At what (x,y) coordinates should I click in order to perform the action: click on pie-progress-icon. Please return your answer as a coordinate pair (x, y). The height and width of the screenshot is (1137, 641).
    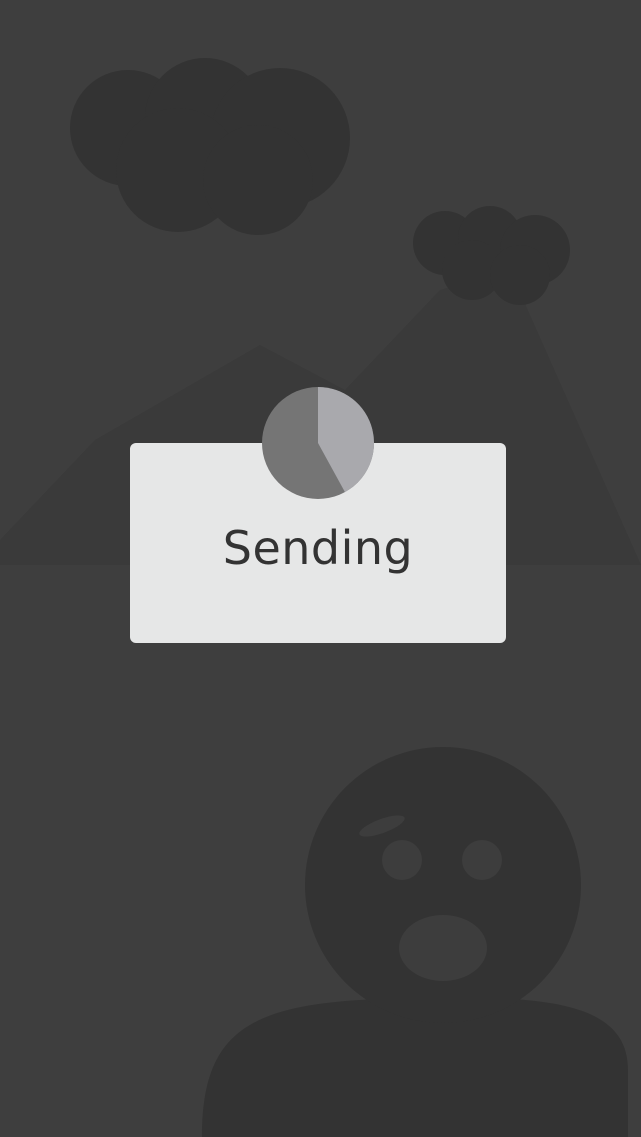
    Looking at the image, I should click on (318, 443).